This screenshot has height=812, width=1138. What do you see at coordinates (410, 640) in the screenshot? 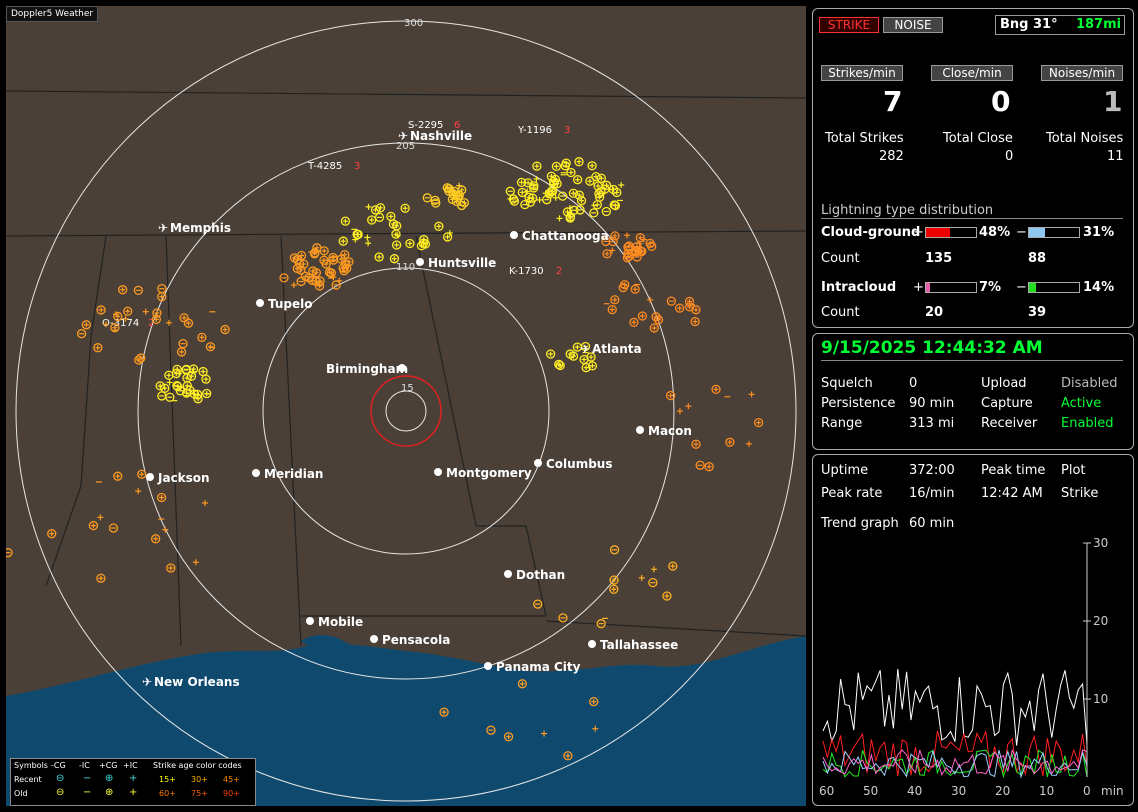
I see `city-marker: Pensacola` at bounding box center [410, 640].